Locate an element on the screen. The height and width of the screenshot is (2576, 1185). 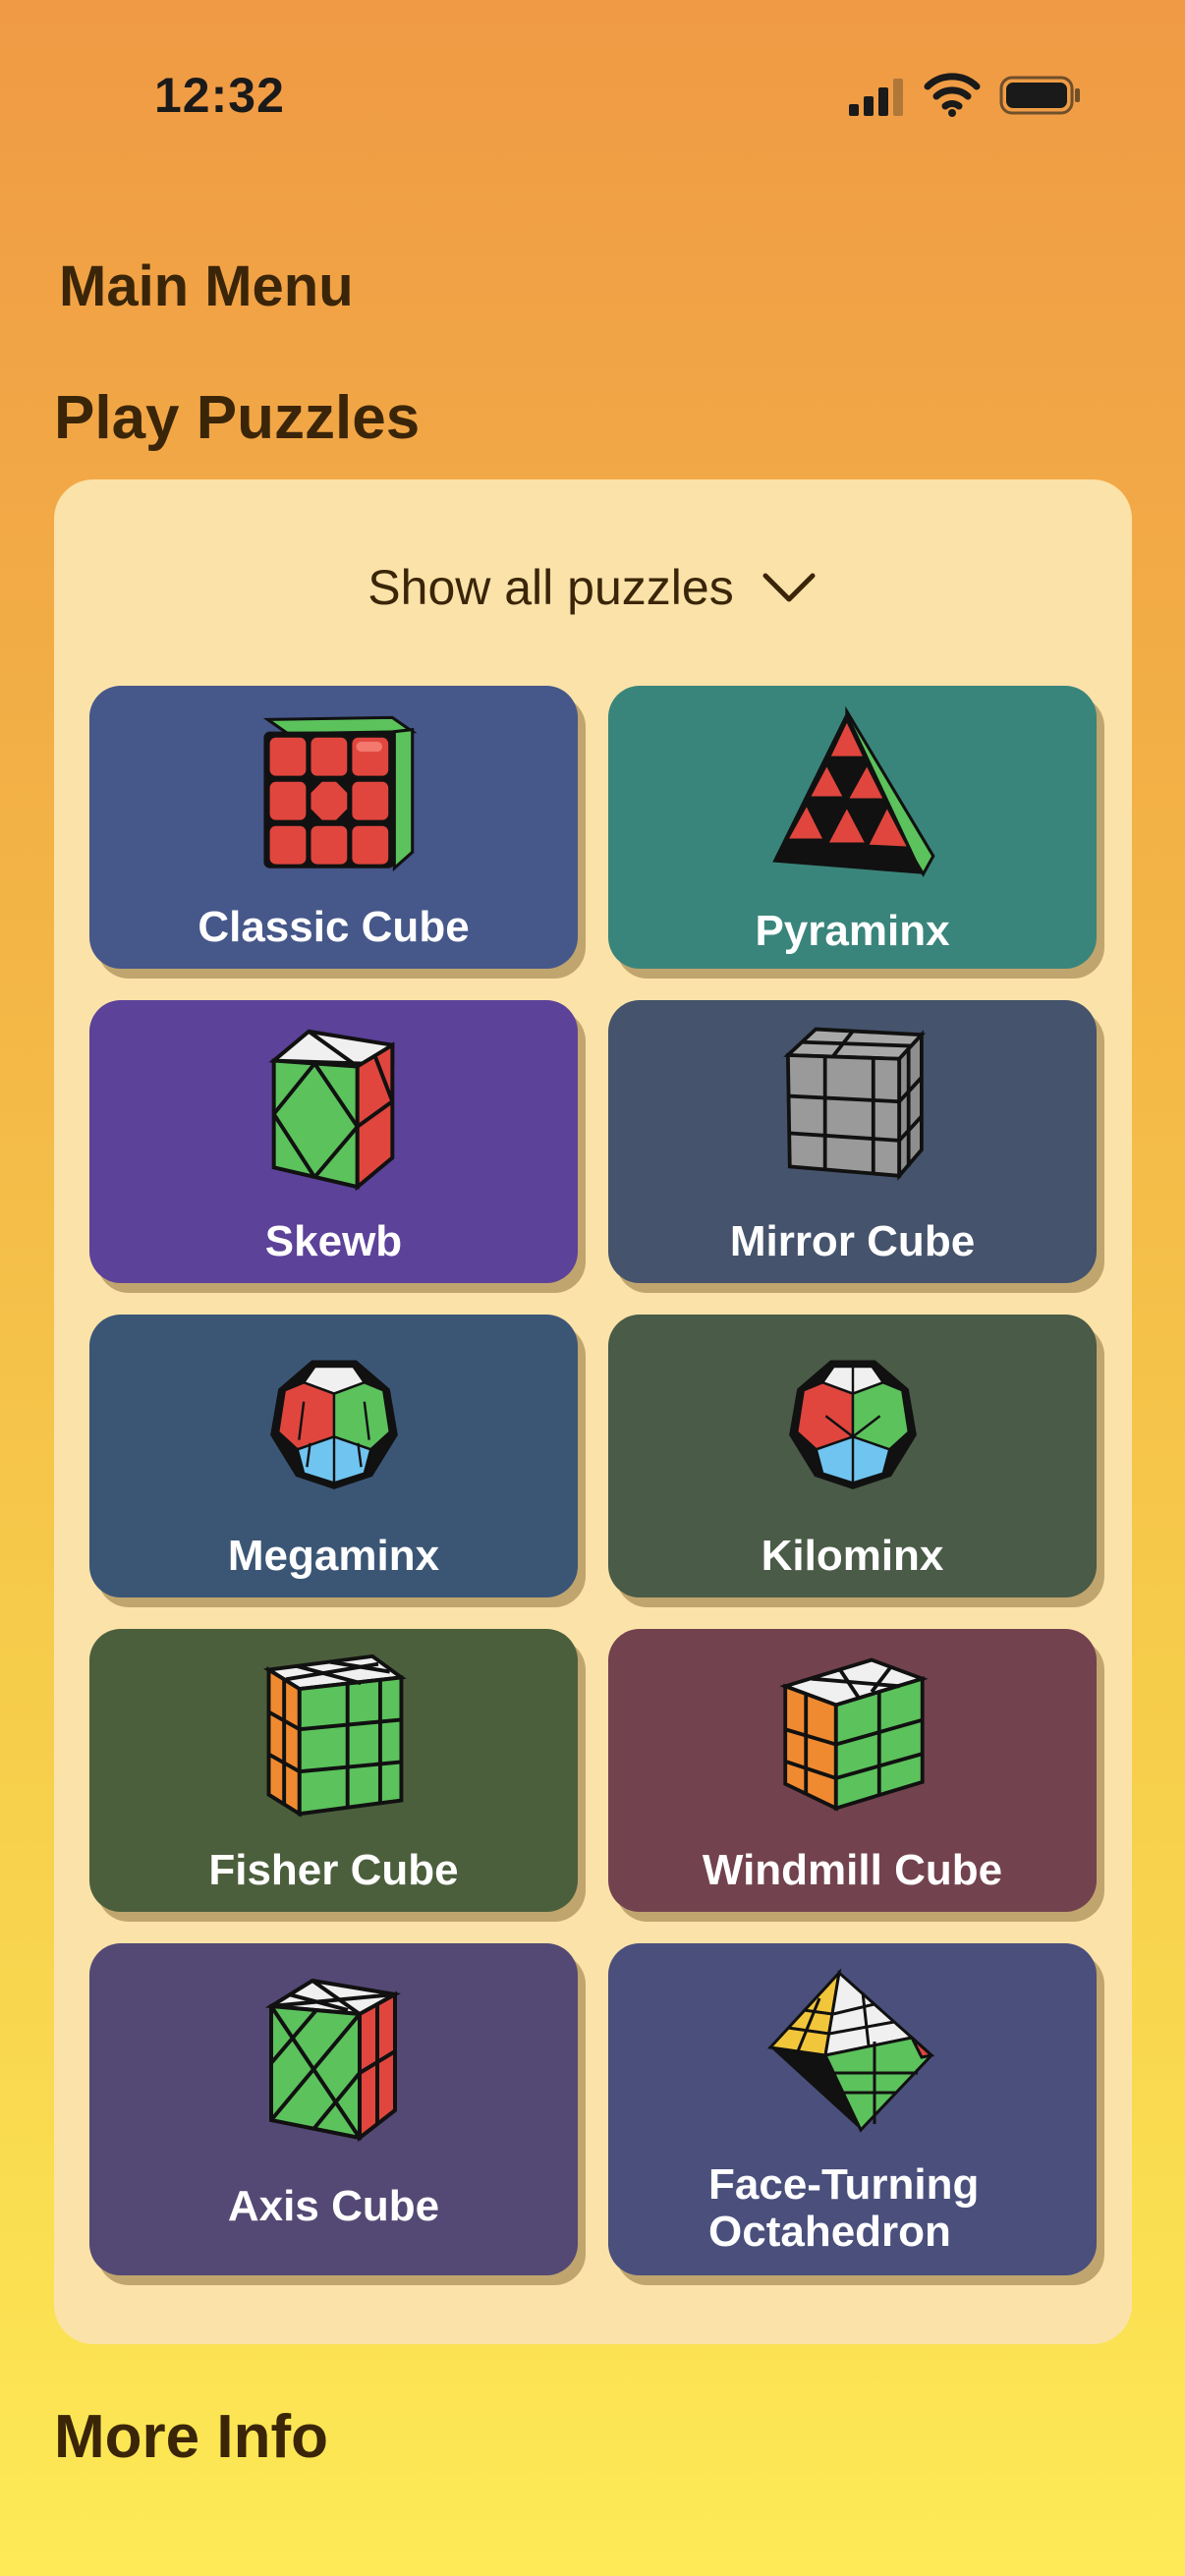
puzzle-tile-megaminx: Megaminx is located at coordinates (334, 1456).